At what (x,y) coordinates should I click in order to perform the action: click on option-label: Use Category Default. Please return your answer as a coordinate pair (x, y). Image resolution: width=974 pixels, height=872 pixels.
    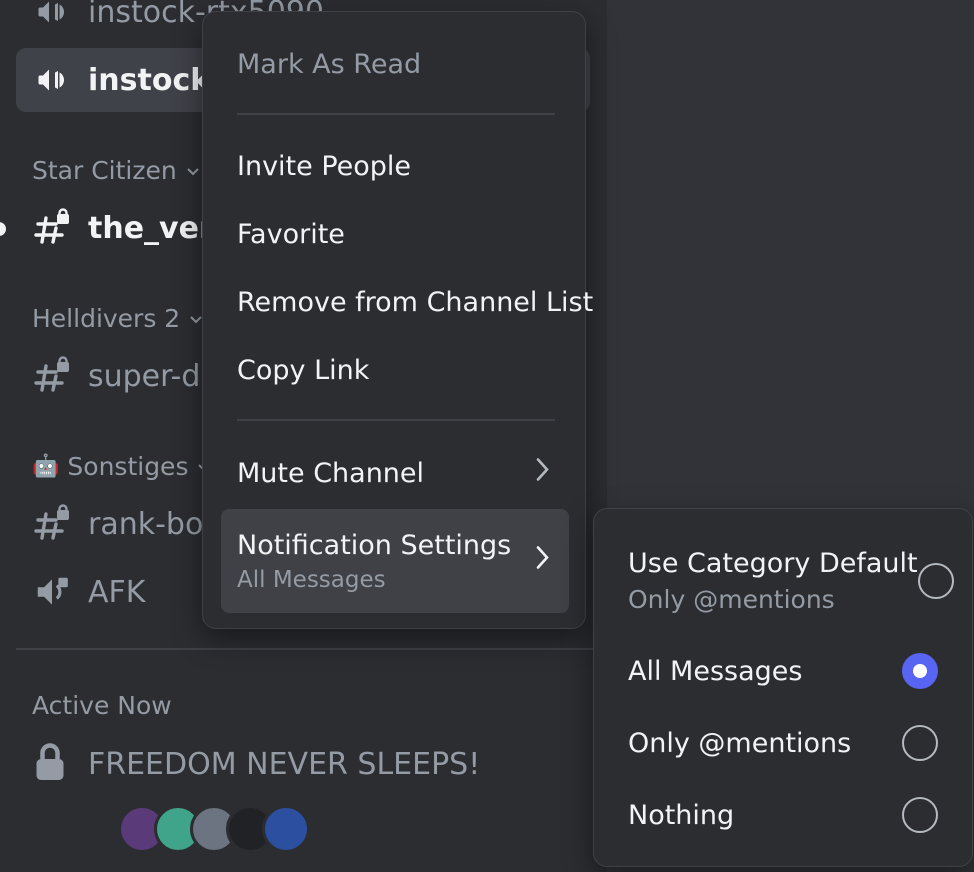
    Looking at the image, I should click on (773, 563).